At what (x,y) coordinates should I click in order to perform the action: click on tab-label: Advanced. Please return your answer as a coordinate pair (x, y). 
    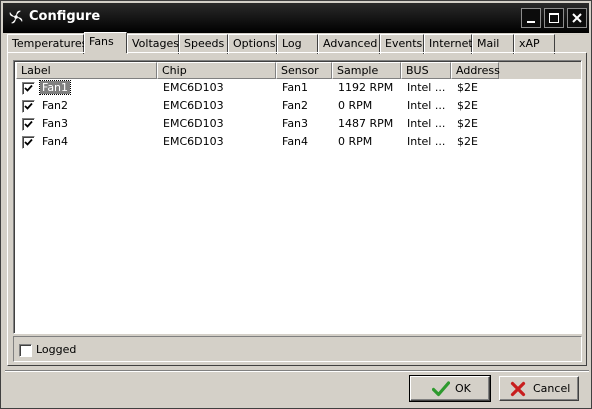
    Looking at the image, I should click on (350, 43).